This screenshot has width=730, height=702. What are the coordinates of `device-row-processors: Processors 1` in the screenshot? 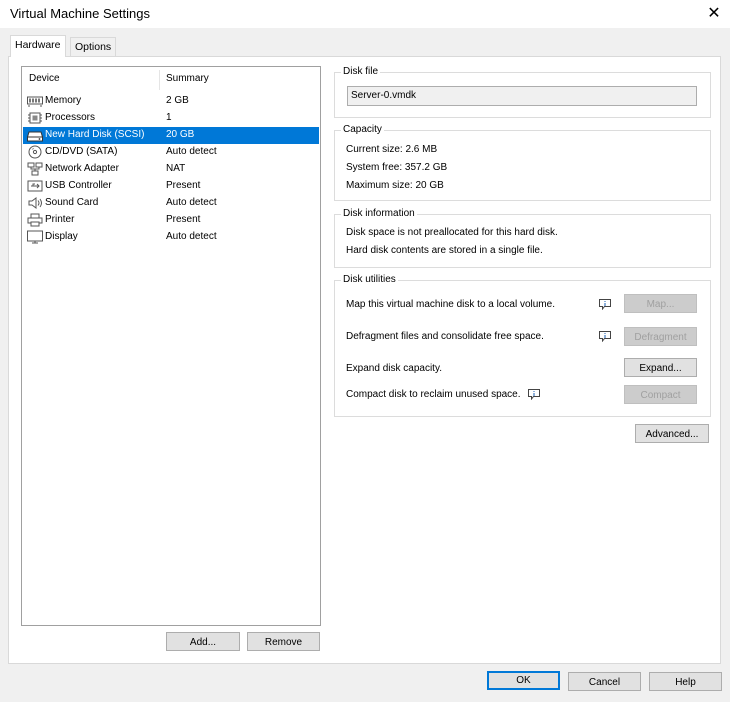 It's located at (171, 118).